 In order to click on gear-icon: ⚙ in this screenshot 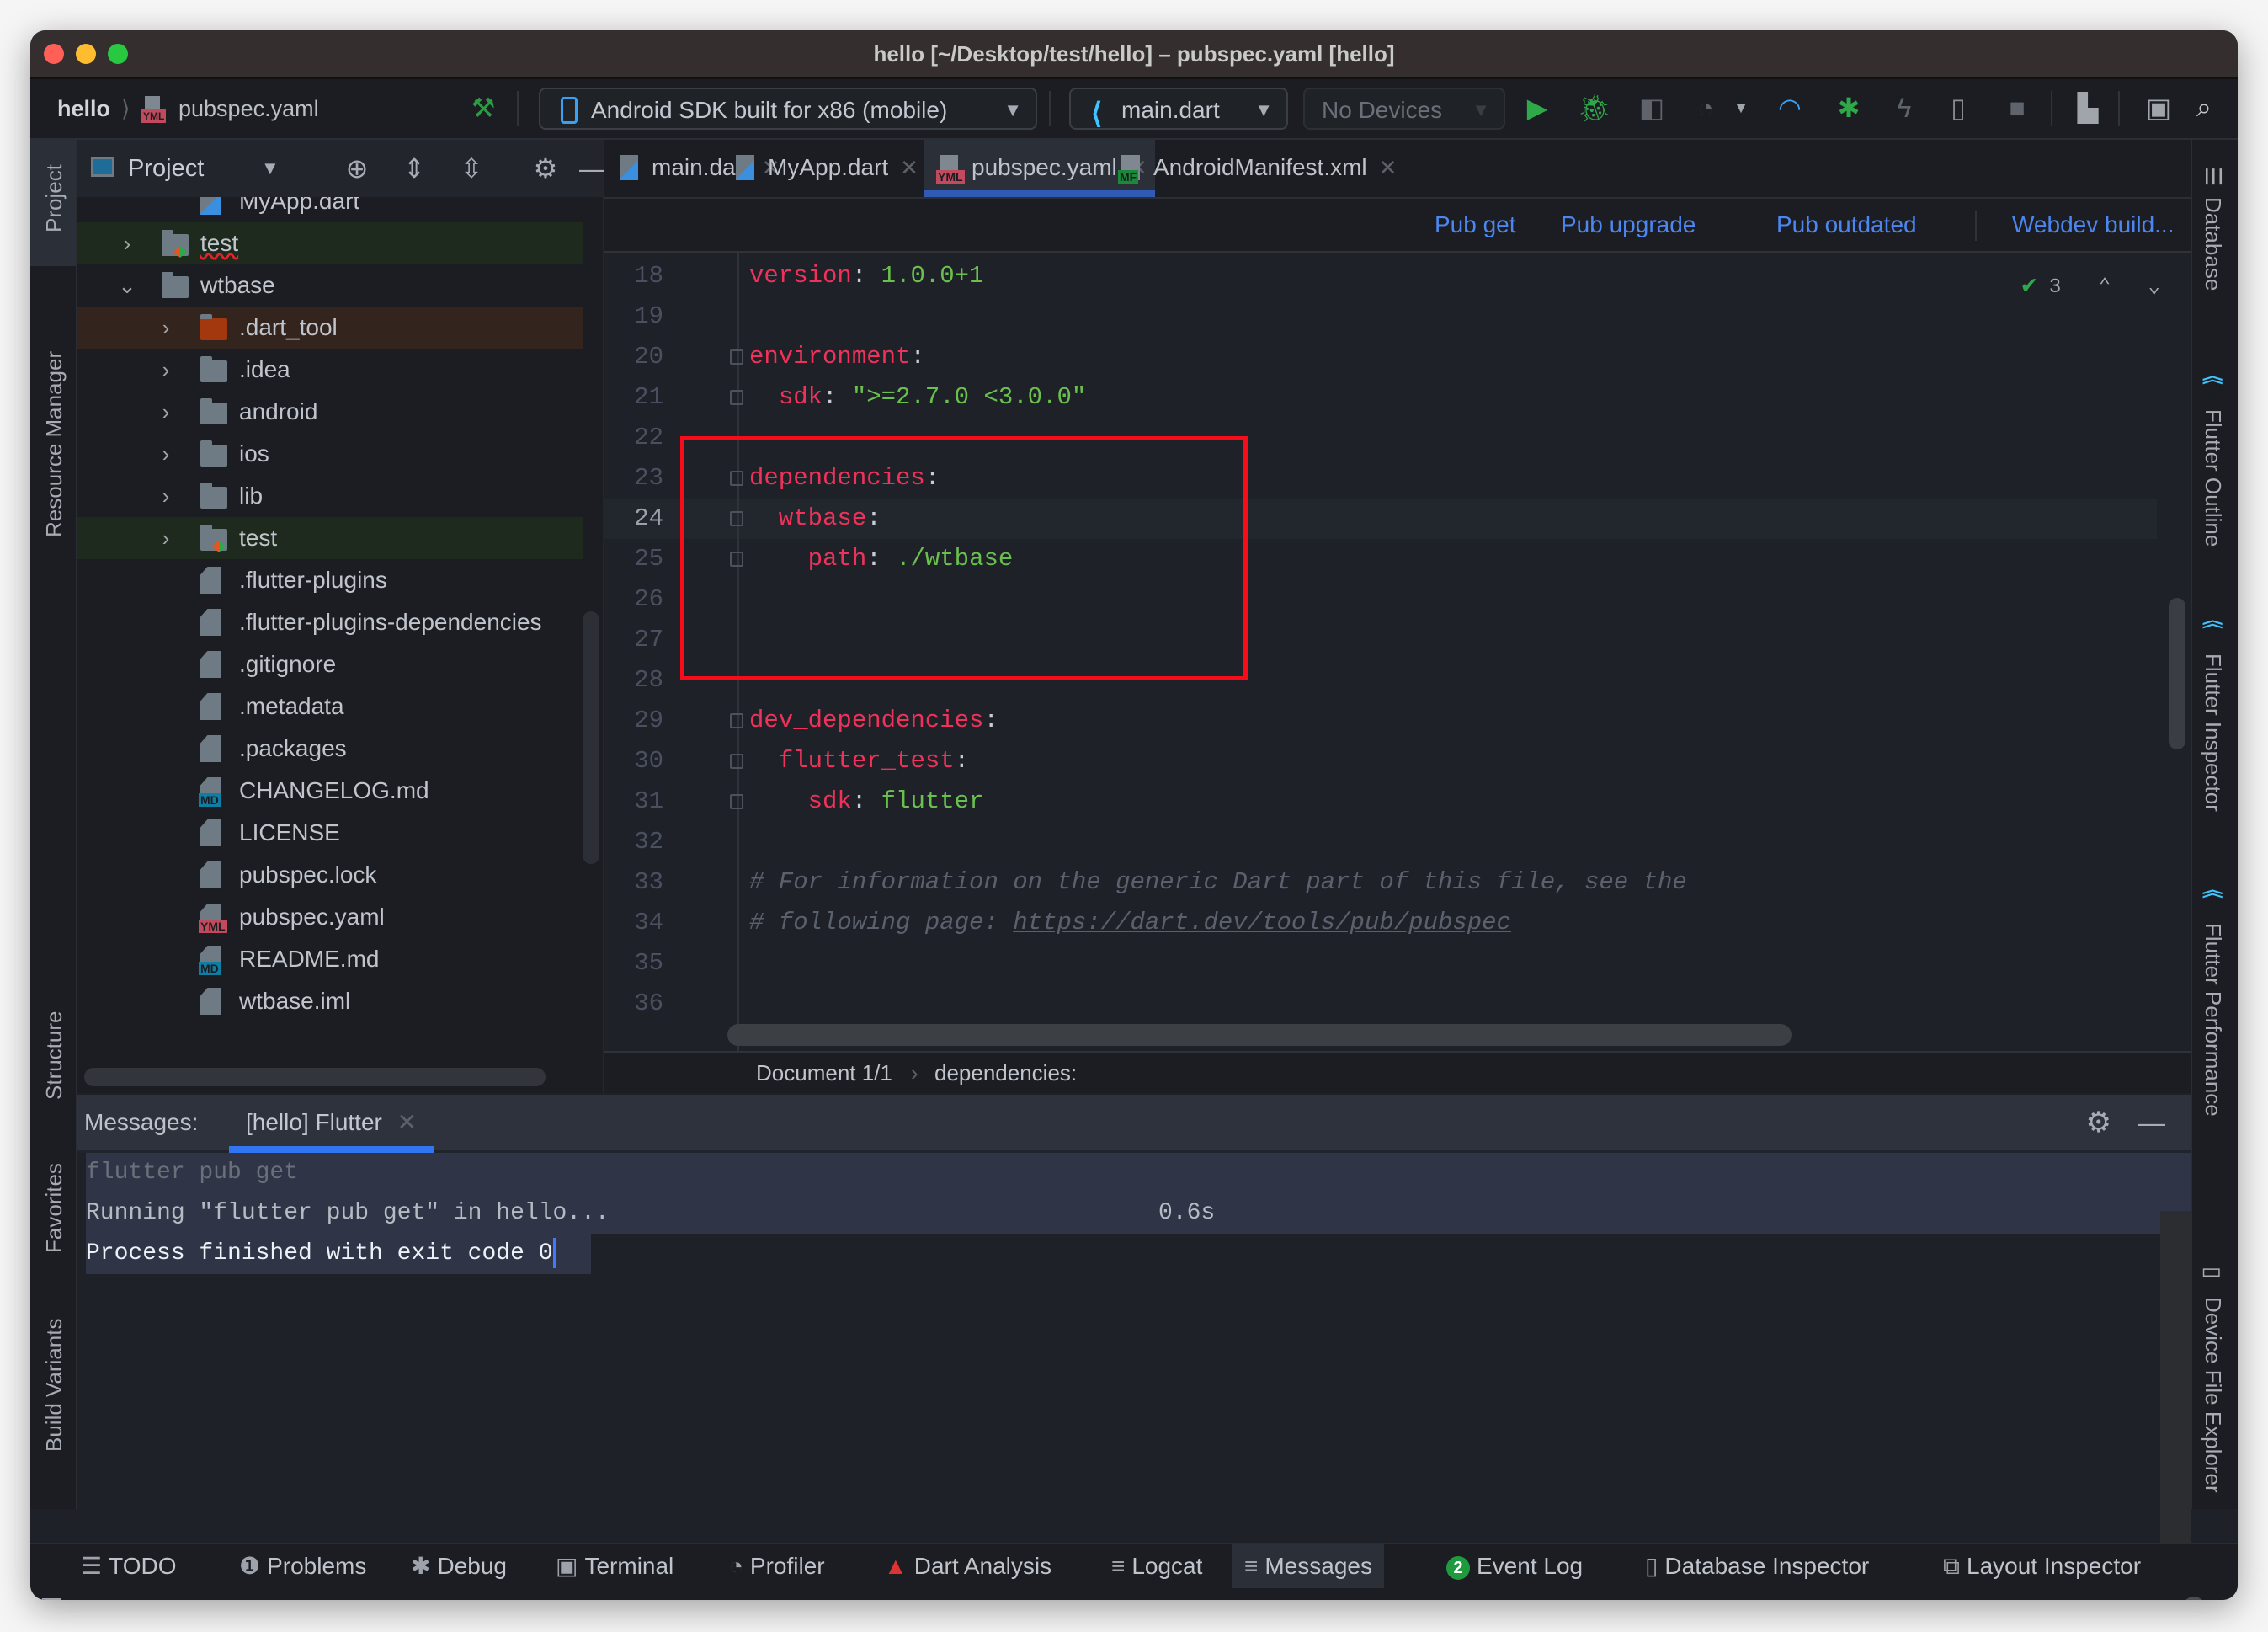, I will do `click(2099, 1122)`.